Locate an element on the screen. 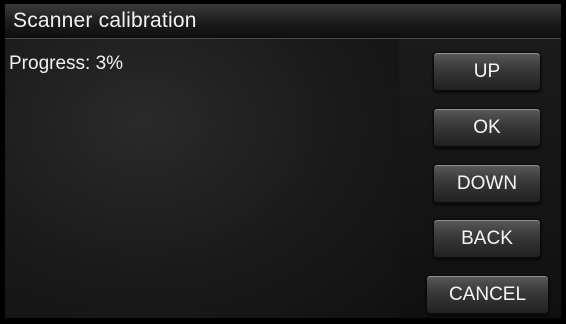 Image resolution: width=566 pixels, height=324 pixels. progress-text: Progress: 3% is located at coordinates (66, 63).